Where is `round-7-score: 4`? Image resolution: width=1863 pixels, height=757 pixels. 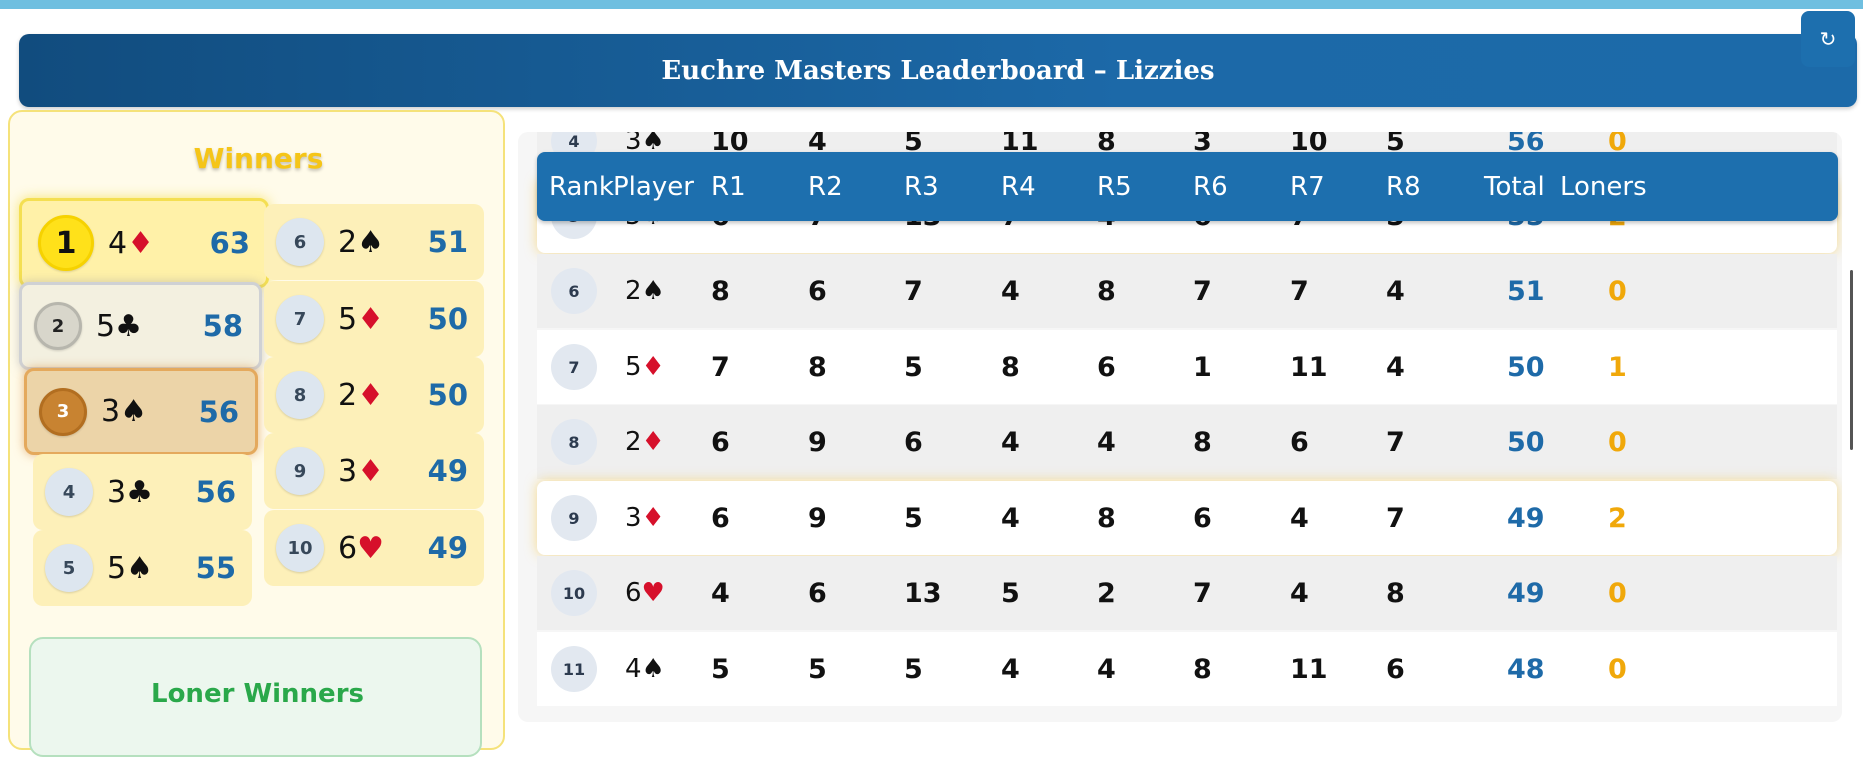
round-7-score: 4 is located at coordinates (1299, 593).